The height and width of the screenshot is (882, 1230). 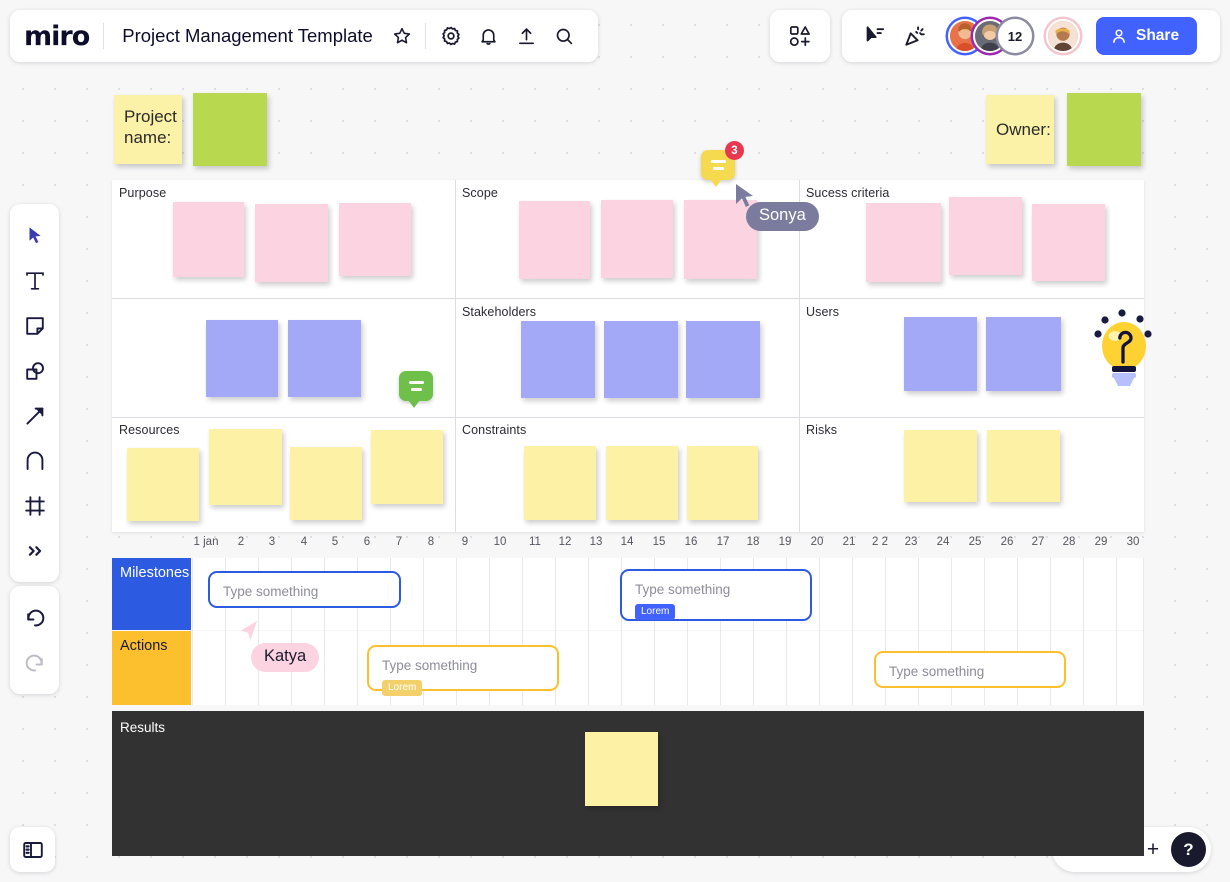 What do you see at coordinates (151, 594) in the screenshot?
I see `timeline-row-label-milestones: Milestones` at bounding box center [151, 594].